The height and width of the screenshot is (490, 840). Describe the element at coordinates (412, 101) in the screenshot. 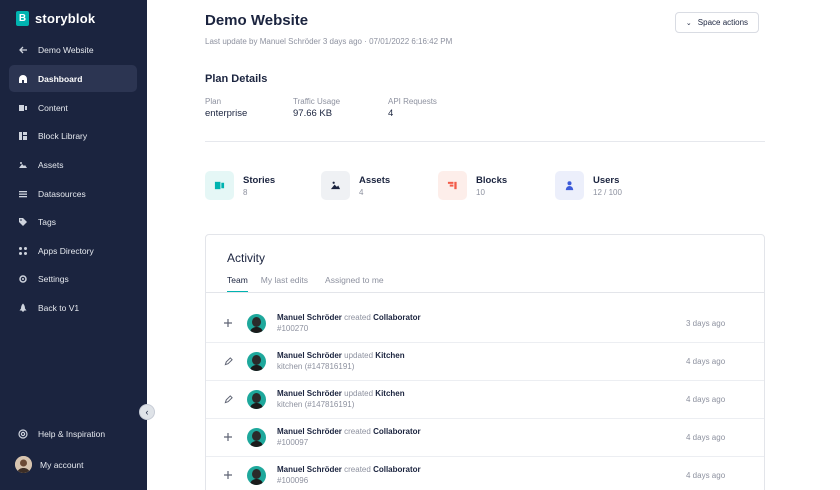

I see `api-requests-label: API Requests` at that location.